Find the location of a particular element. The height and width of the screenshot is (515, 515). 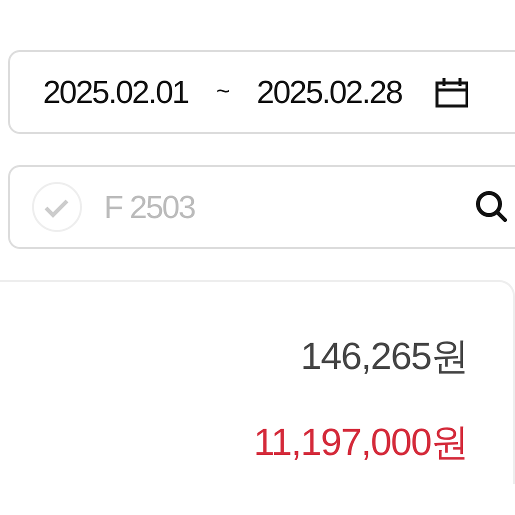

amount-text: 146,265원 is located at coordinates (384, 357).